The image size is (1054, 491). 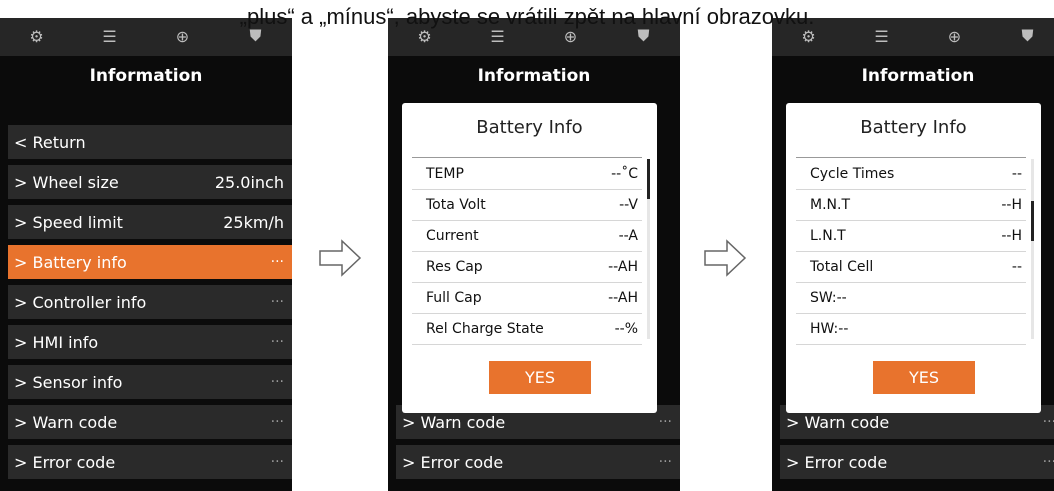 What do you see at coordinates (150, 222) in the screenshot?
I see `menu-item-speed-limit: > Speed limit 25km/h` at bounding box center [150, 222].